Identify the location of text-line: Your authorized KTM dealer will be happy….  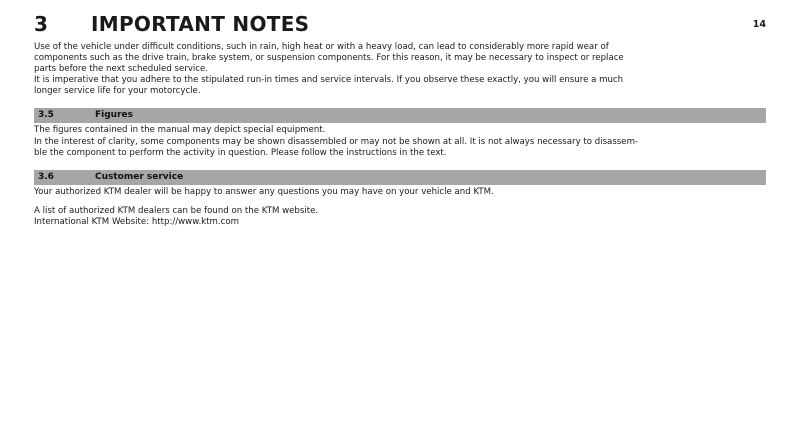
(264, 191).